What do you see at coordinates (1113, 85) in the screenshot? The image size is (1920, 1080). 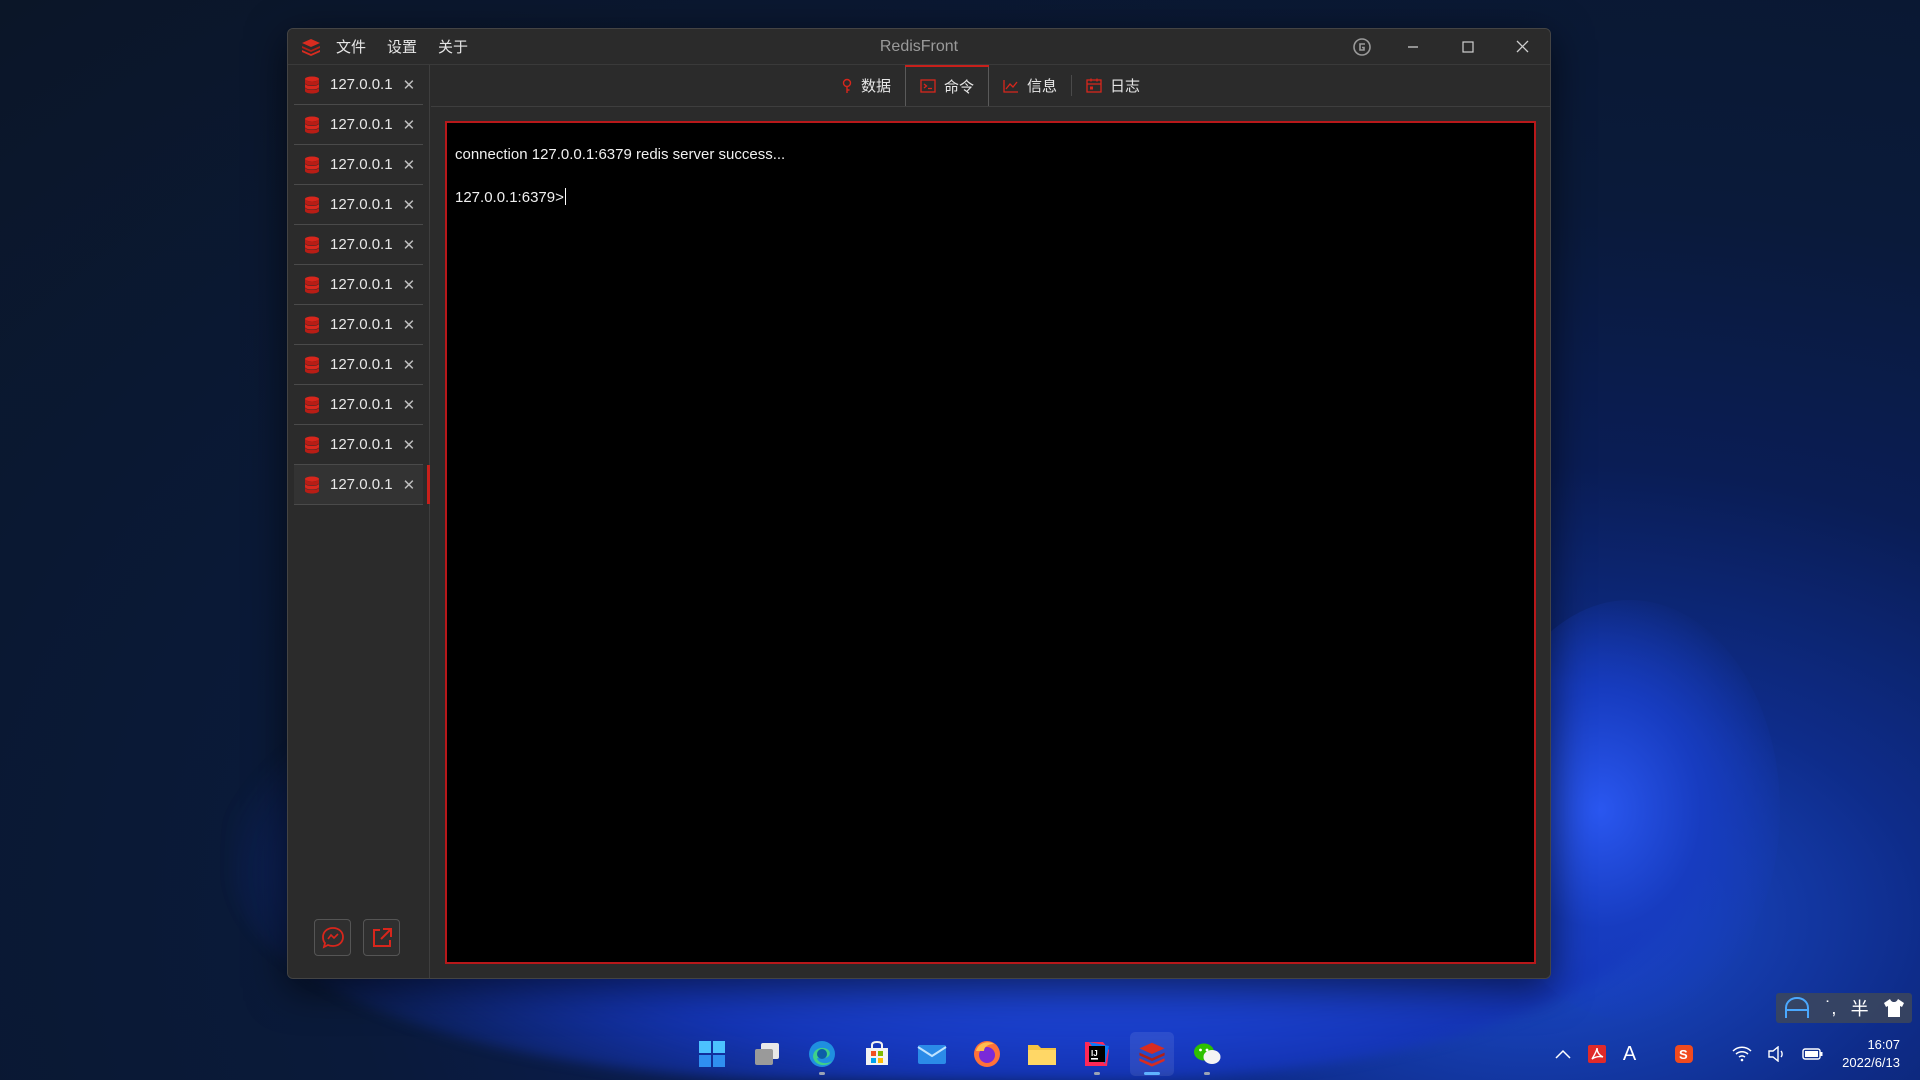 I see `tab-log: 日志` at bounding box center [1113, 85].